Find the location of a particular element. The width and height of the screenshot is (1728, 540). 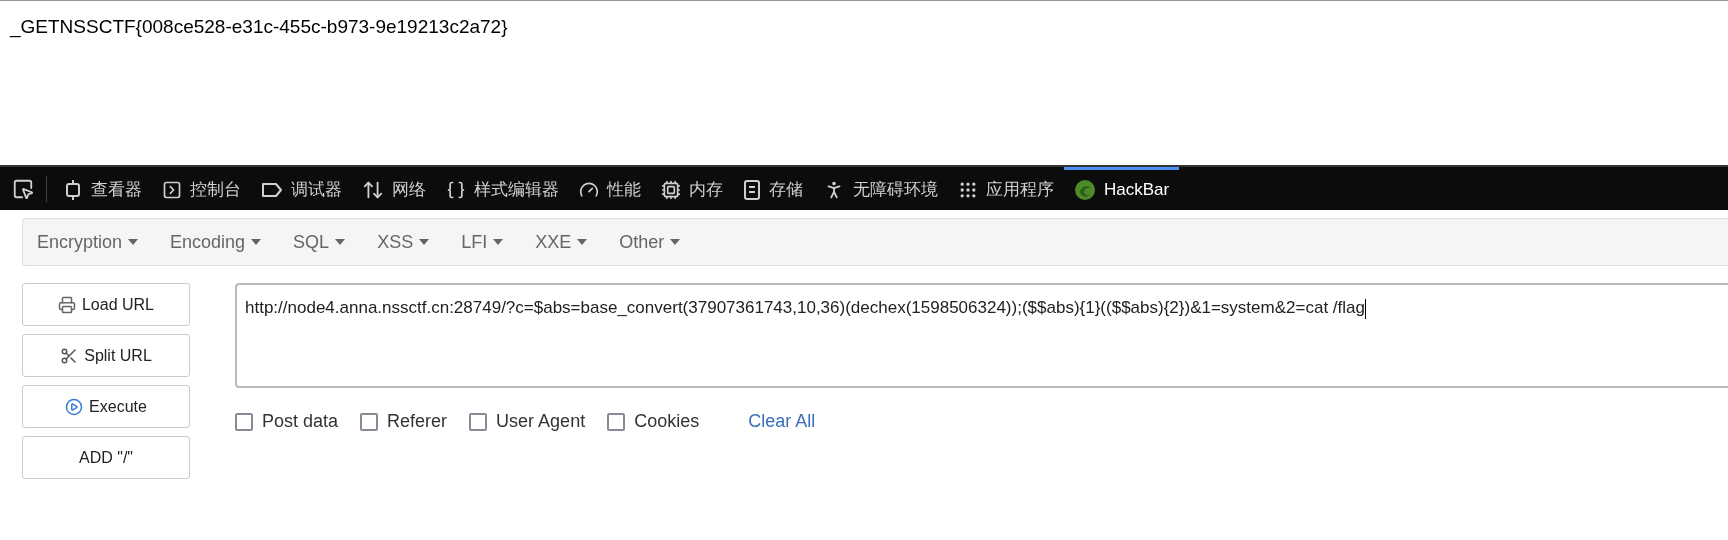

chip-icon is located at coordinates (671, 190).